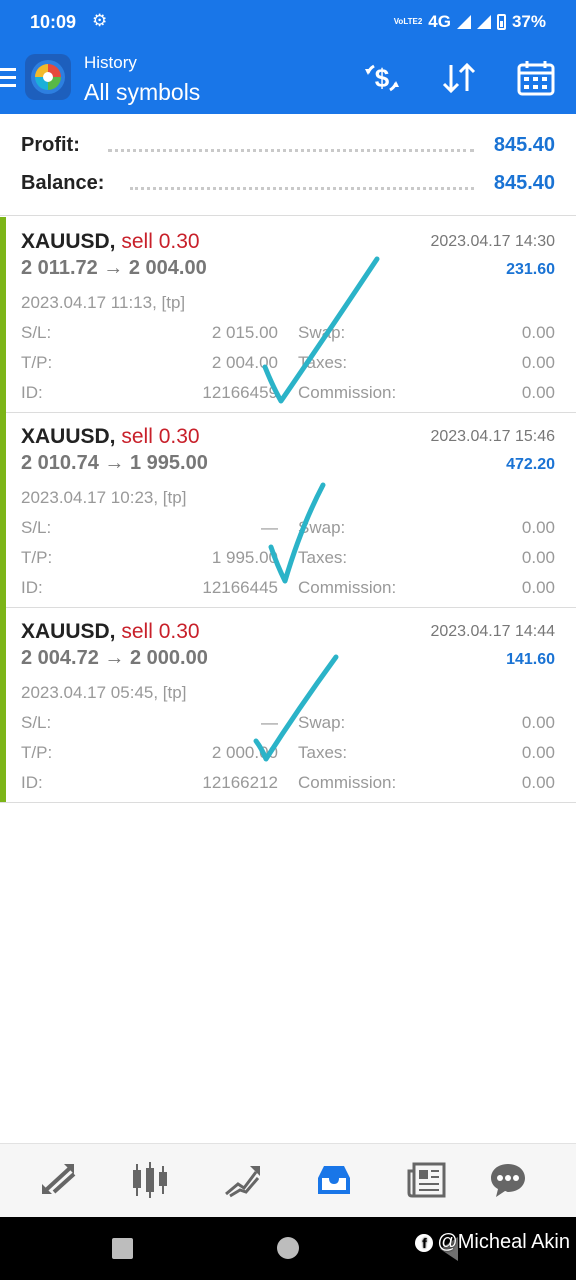  I want to click on tp-value: 2 004.00, so click(244, 362).